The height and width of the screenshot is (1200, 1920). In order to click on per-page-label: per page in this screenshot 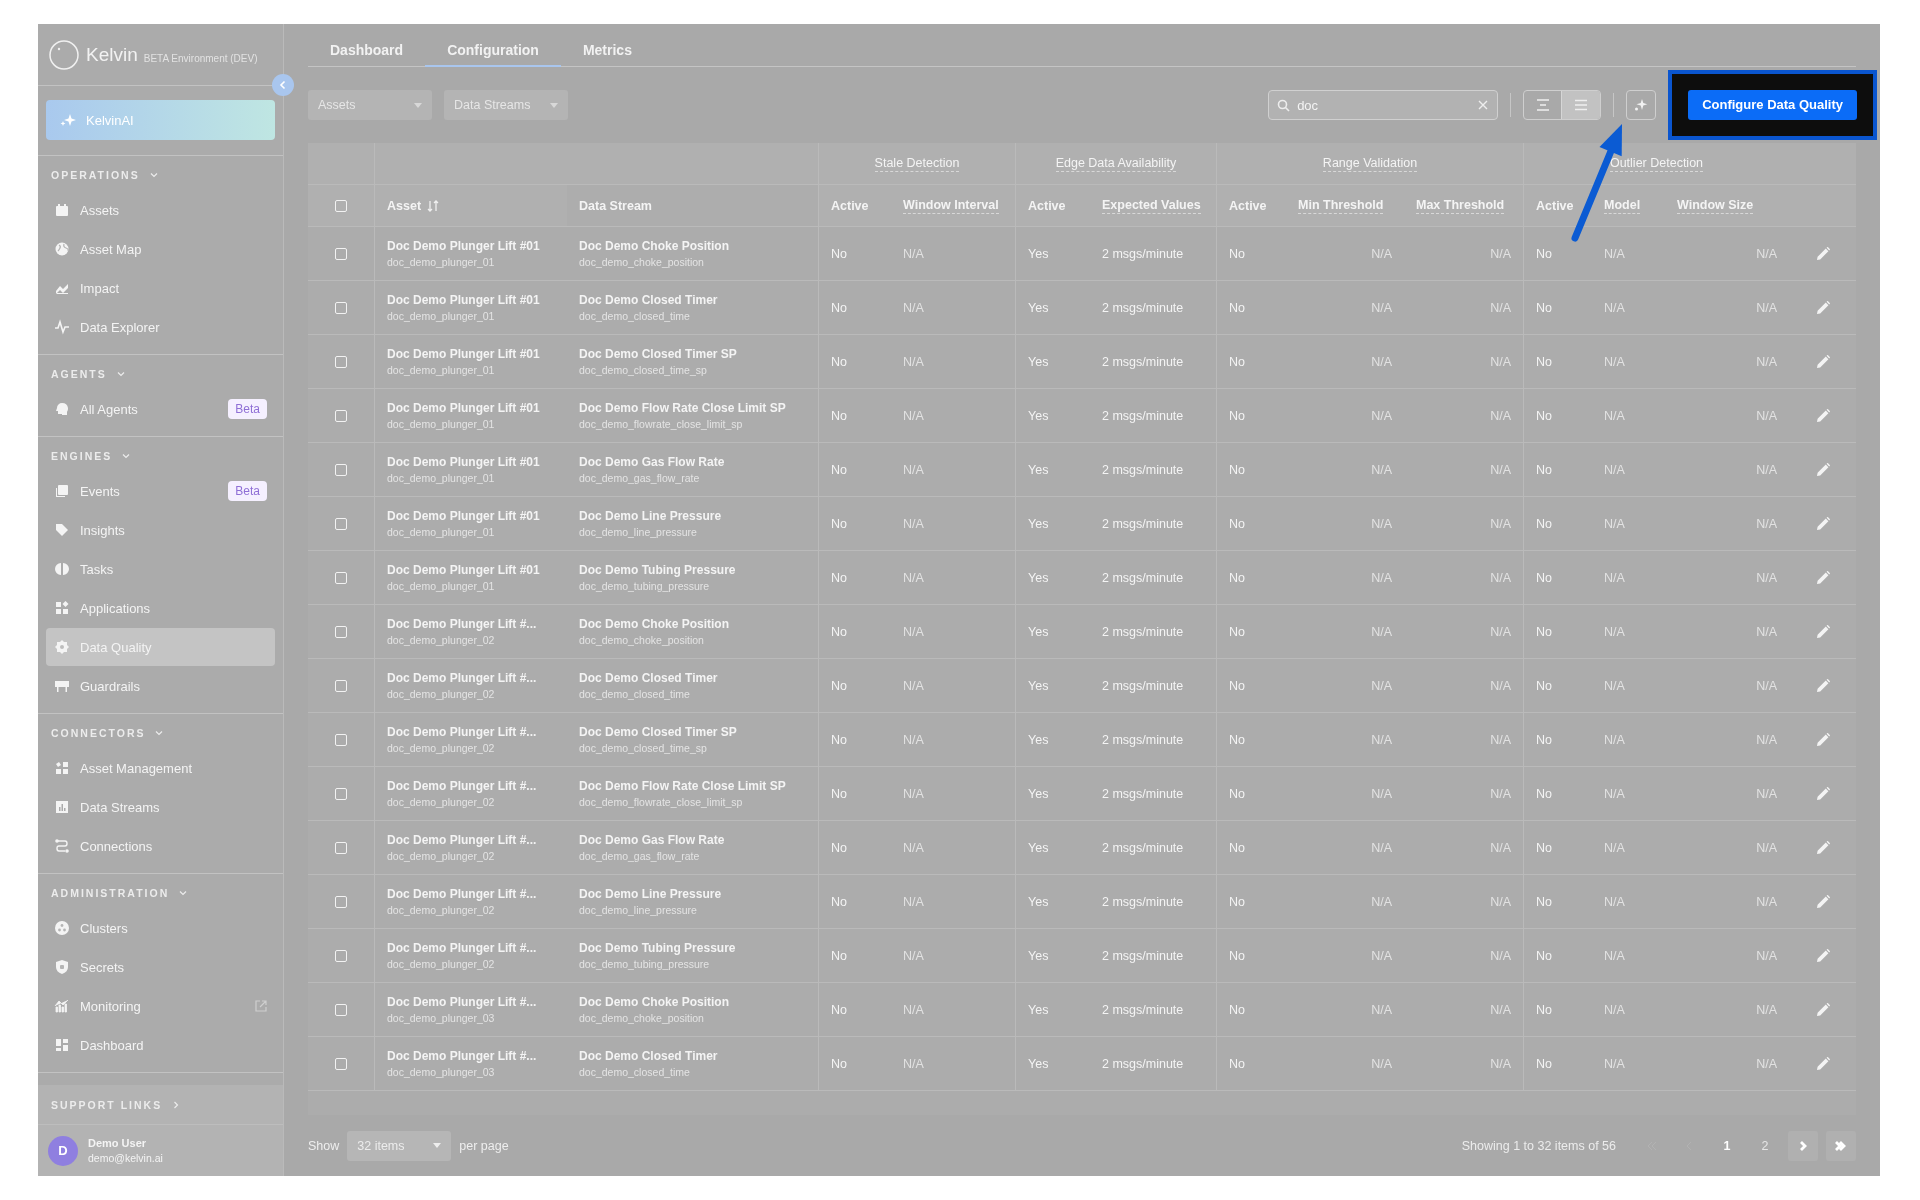, I will do `click(484, 1145)`.